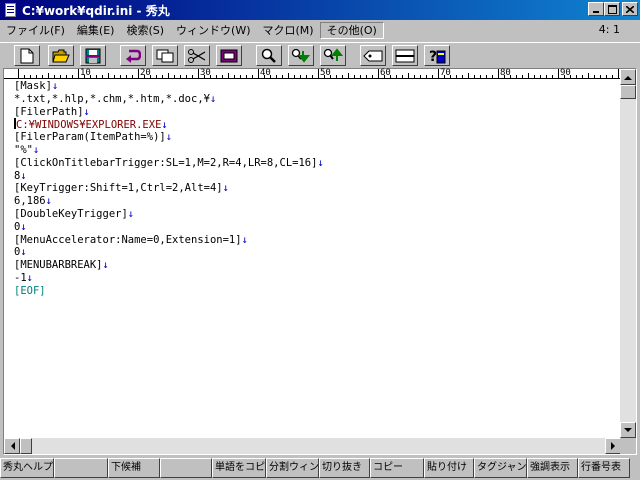 The width and height of the screenshot is (640, 480). What do you see at coordinates (11, 10) in the screenshot?
I see `hidemaru-app-icon` at bounding box center [11, 10].